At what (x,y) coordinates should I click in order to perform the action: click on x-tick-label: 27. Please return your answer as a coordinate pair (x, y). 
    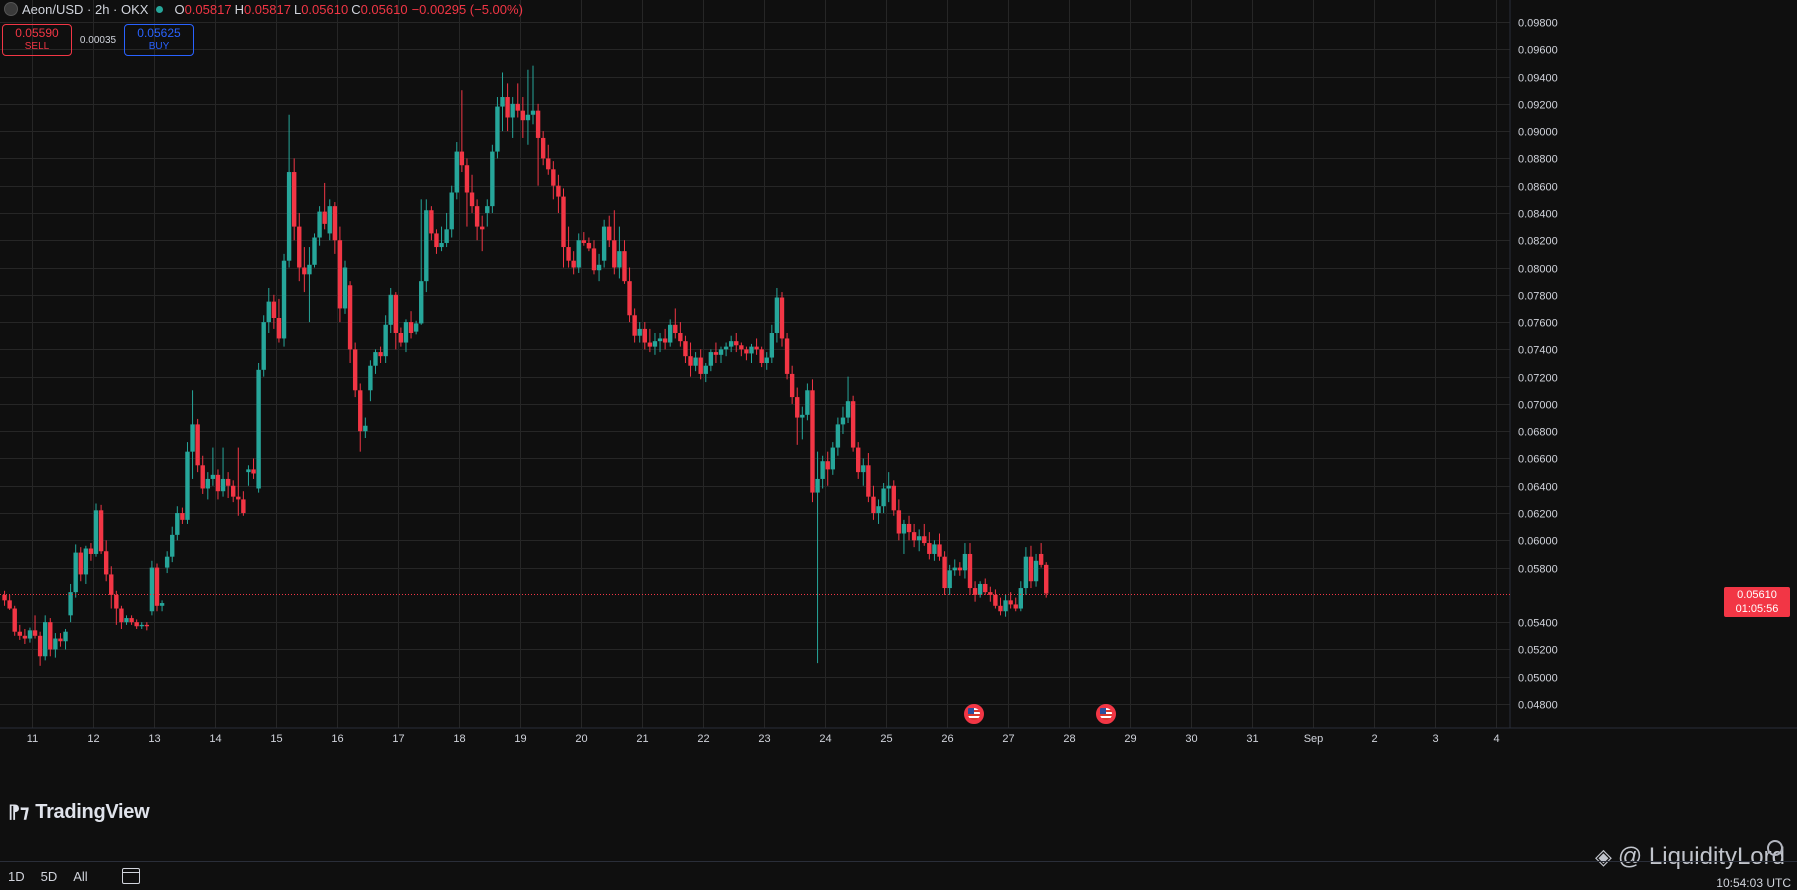
    Looking at the image, I should click on (1008, 739).